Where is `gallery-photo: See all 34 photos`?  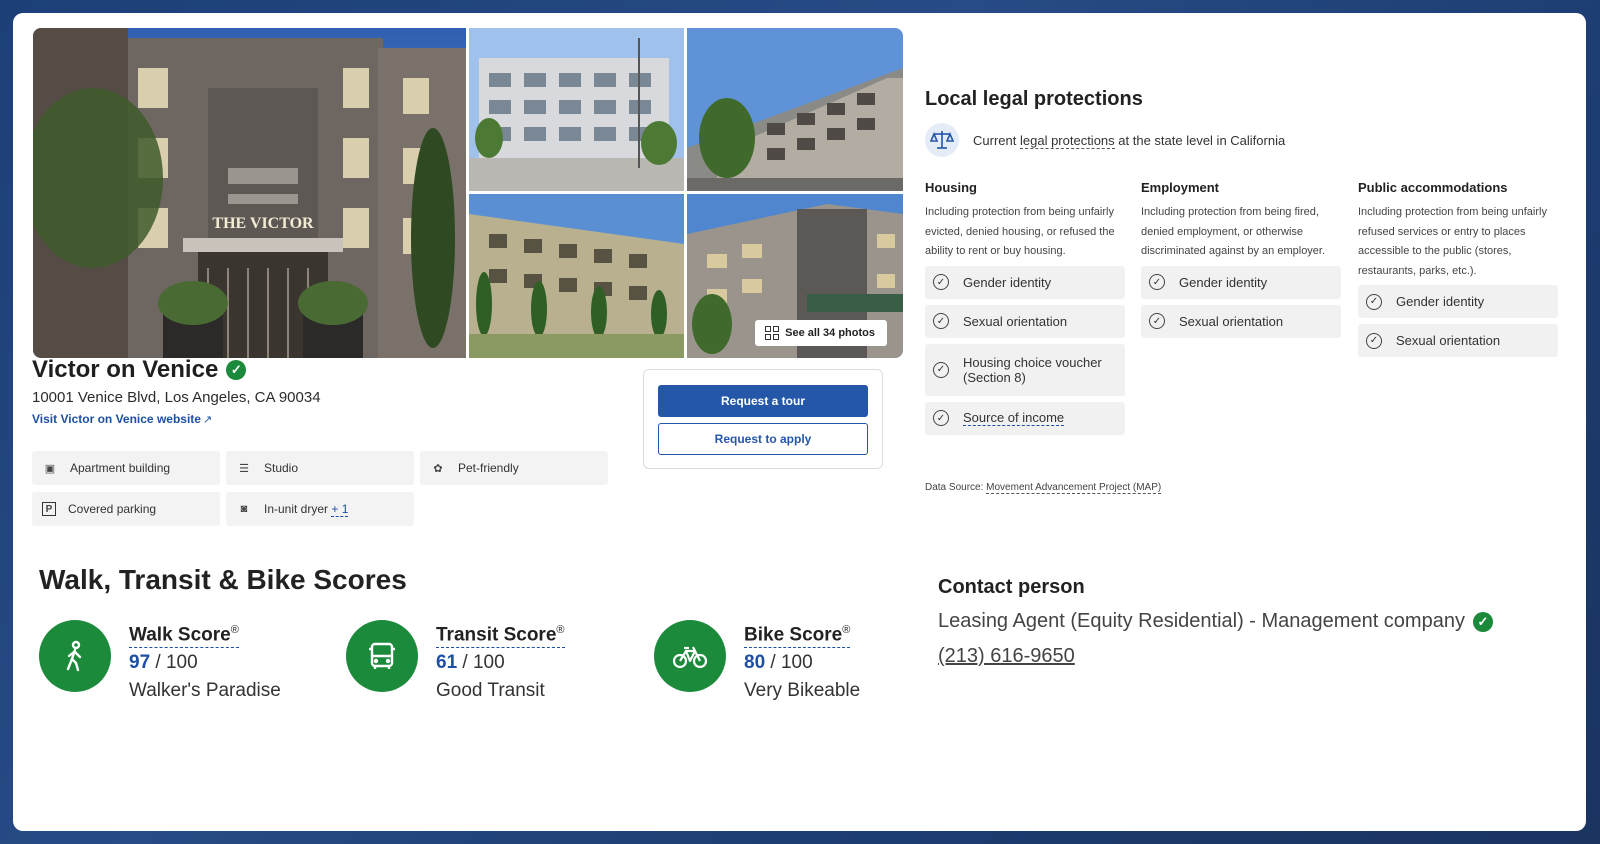 gallery-photo: See all 34 photos is located at coordinates (795, 276).